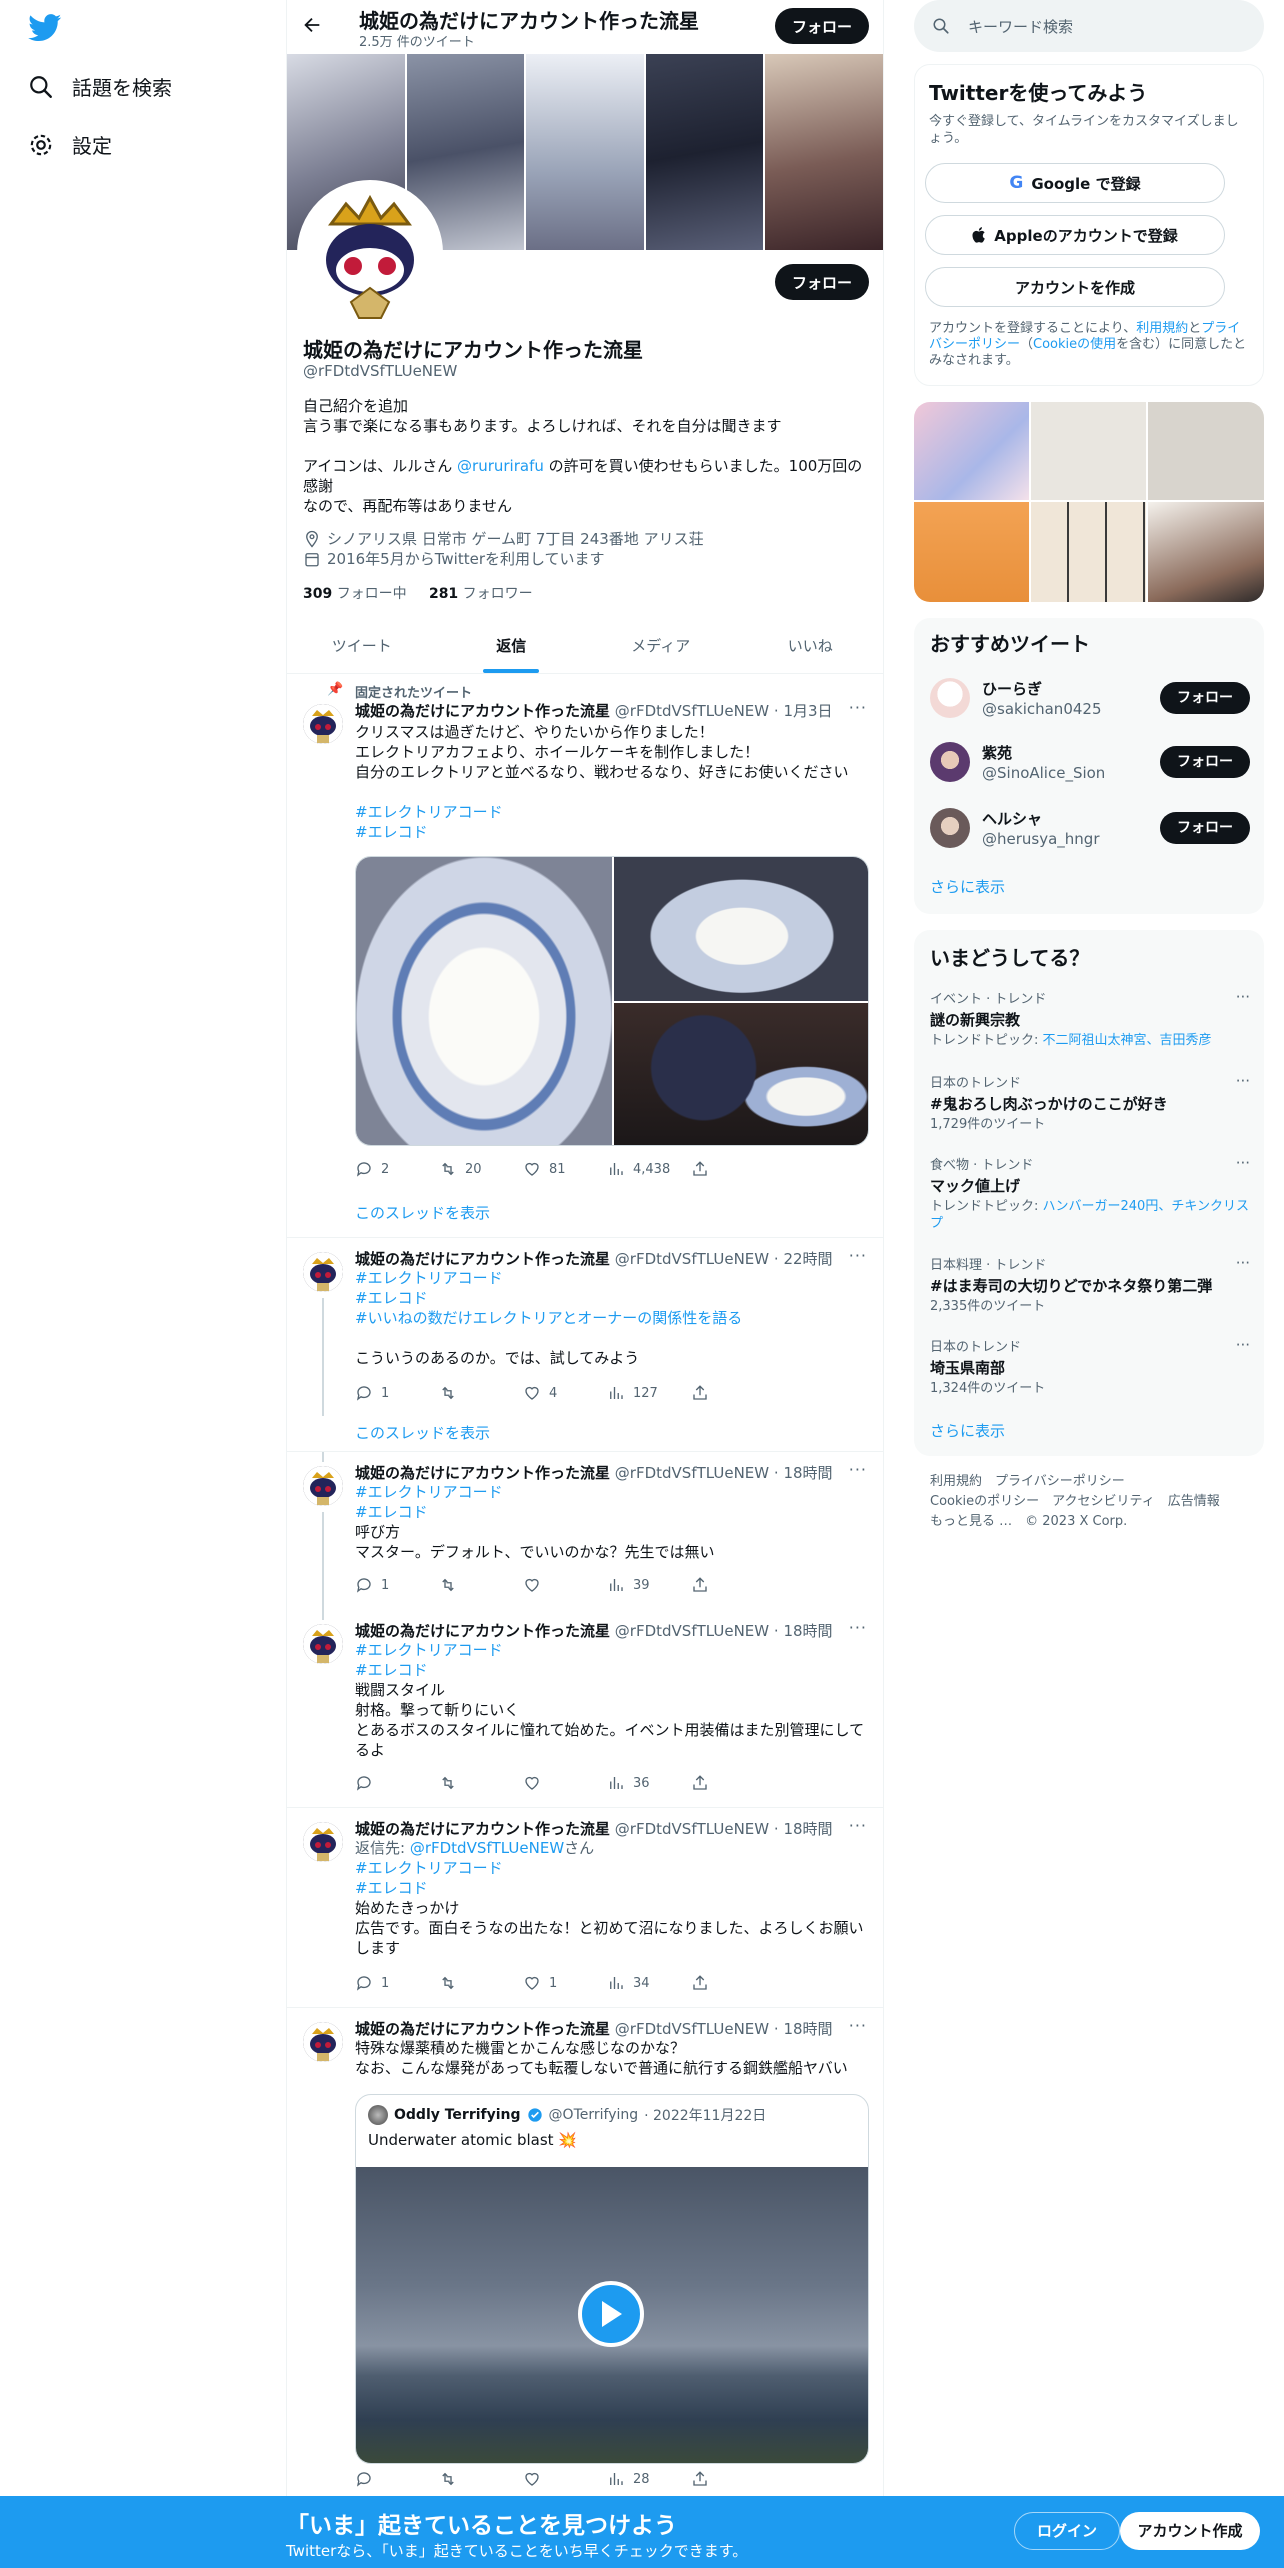 The image size is (1284, 2568). What do you see at coordinates (362, 646) in the screenshot?
I see `tab-tweets: ツイート` at bounding box center [362, 646].